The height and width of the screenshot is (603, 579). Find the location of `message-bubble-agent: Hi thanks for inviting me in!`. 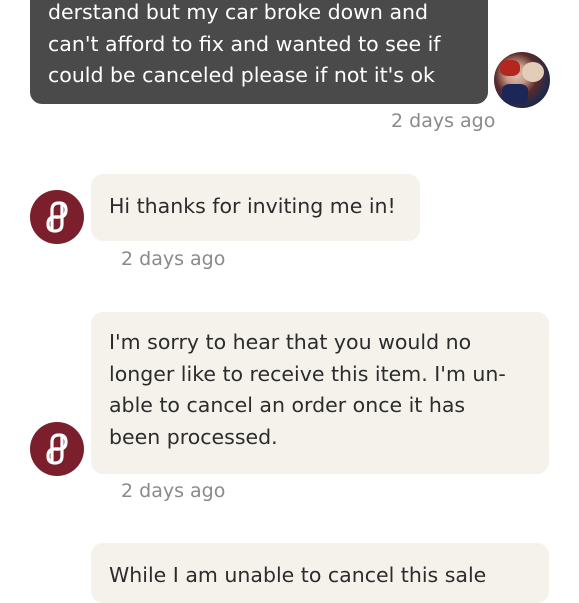

message-bubble-agent: Hi thanks for inviting me in! is located at coordinates (255, 207).